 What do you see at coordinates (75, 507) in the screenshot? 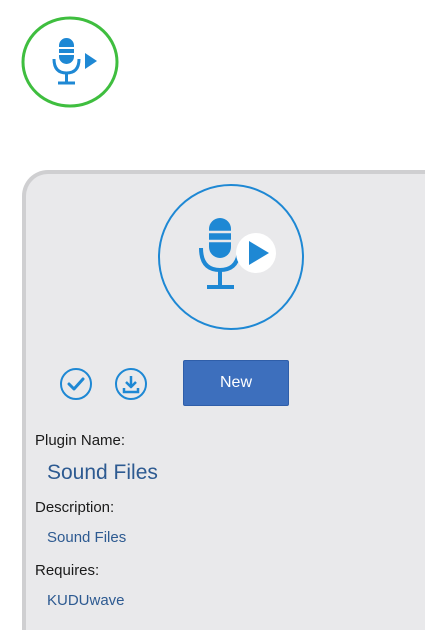
I see `description-label: Description:` at bounding box center [75, 507].